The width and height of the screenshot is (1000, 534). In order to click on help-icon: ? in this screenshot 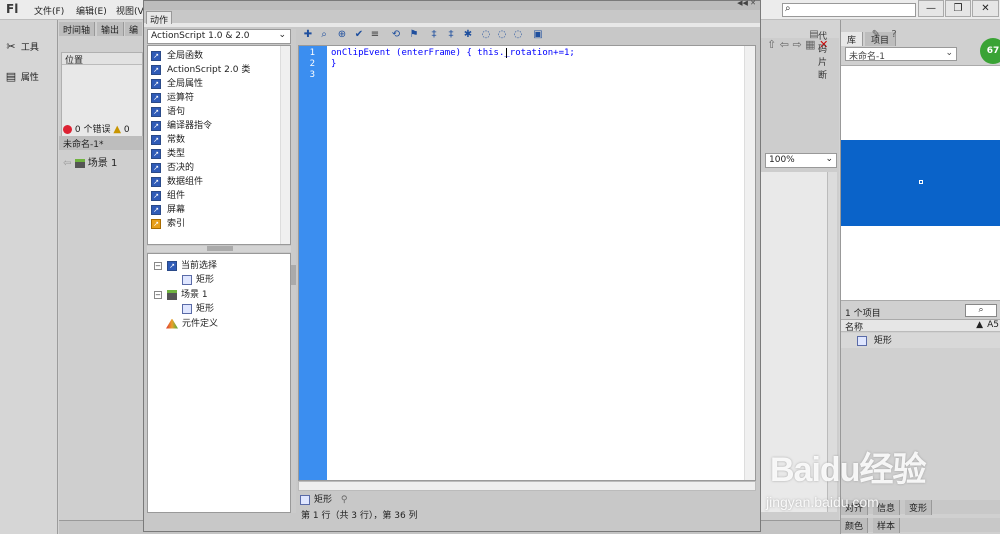, I will do `click(894, 35)`.